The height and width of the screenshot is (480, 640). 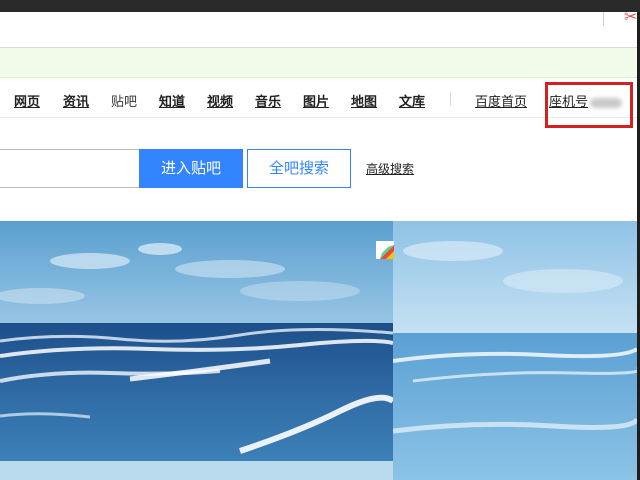 I want to click on notice-bar, so click(x=320, y=63).